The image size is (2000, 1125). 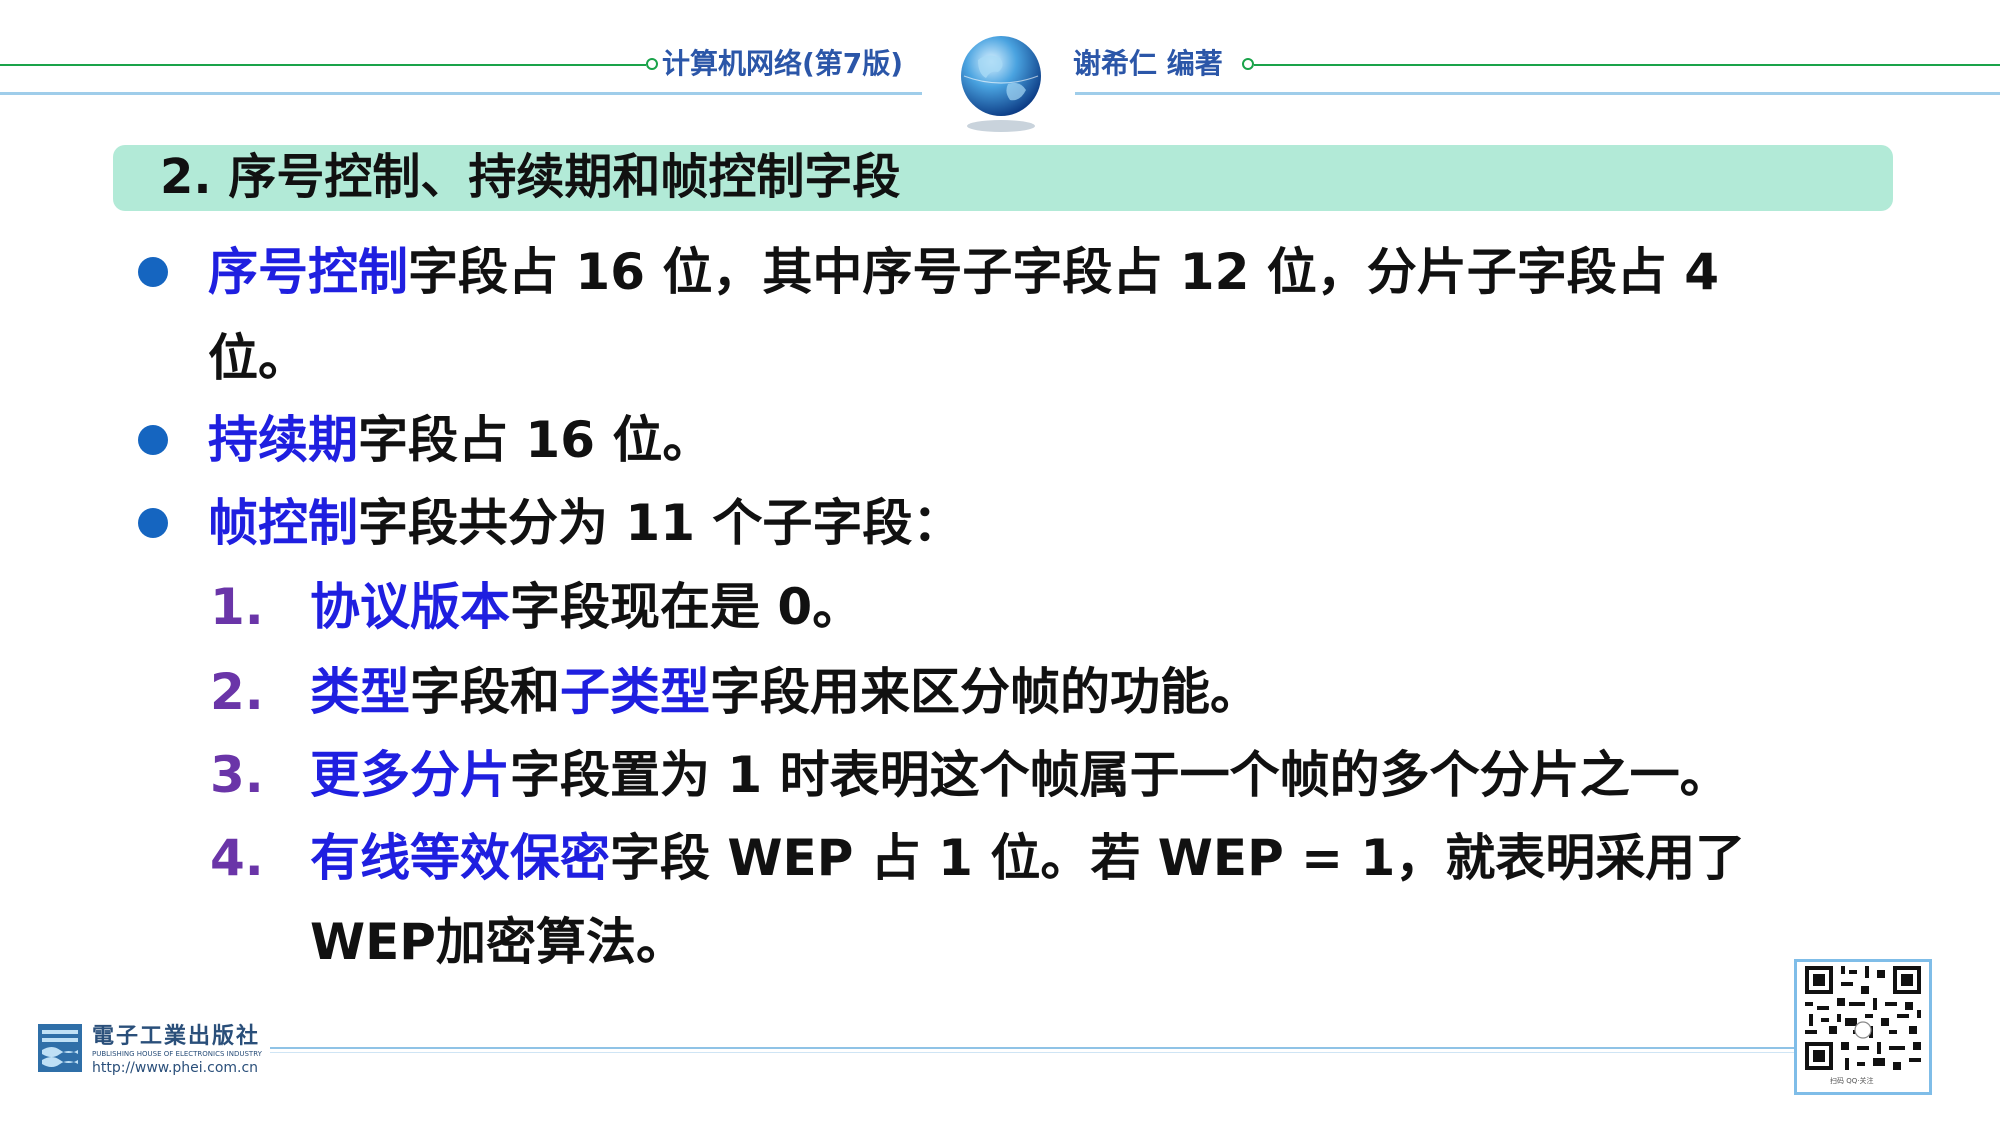 I want to click on header-rule-right, so click(x=1627, y=65).